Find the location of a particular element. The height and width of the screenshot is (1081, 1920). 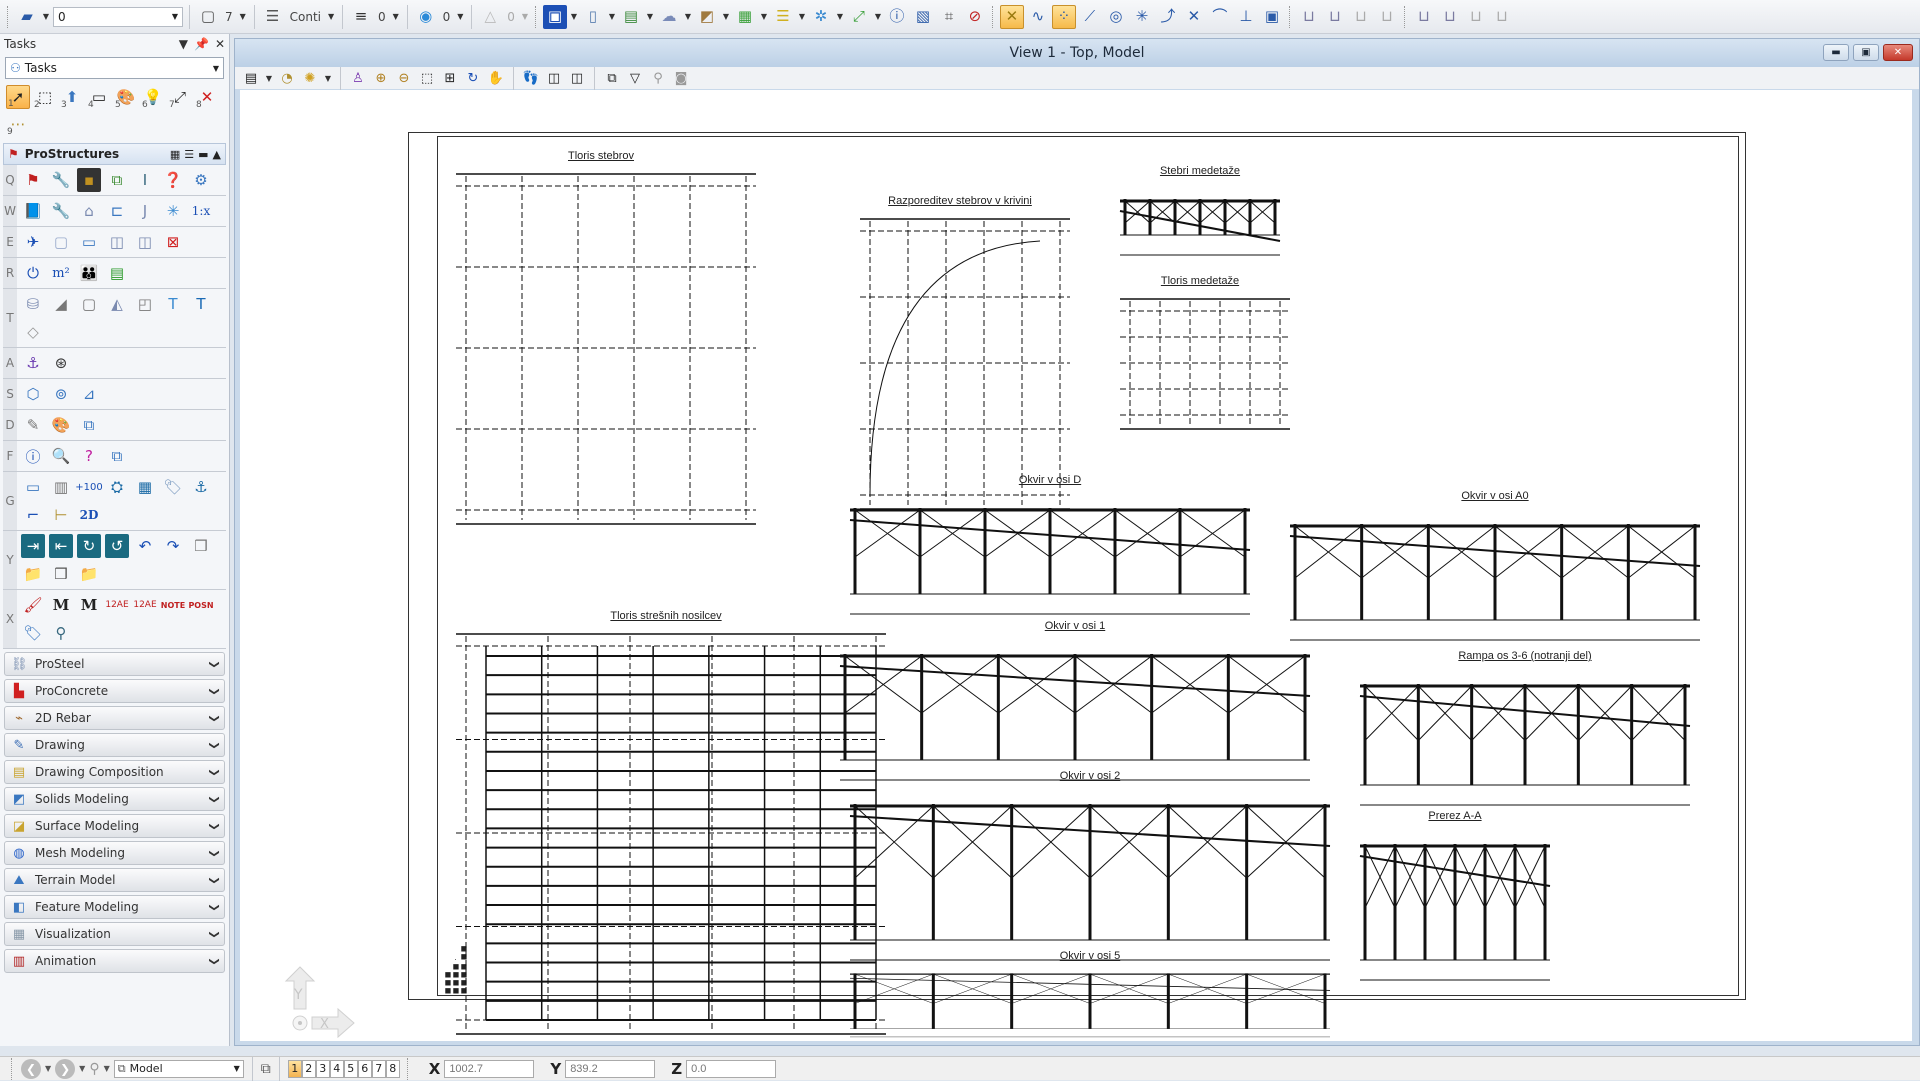

section-surface-modeling: ◪ Surface Modeling ❯ is located at coordinates (114, 826).